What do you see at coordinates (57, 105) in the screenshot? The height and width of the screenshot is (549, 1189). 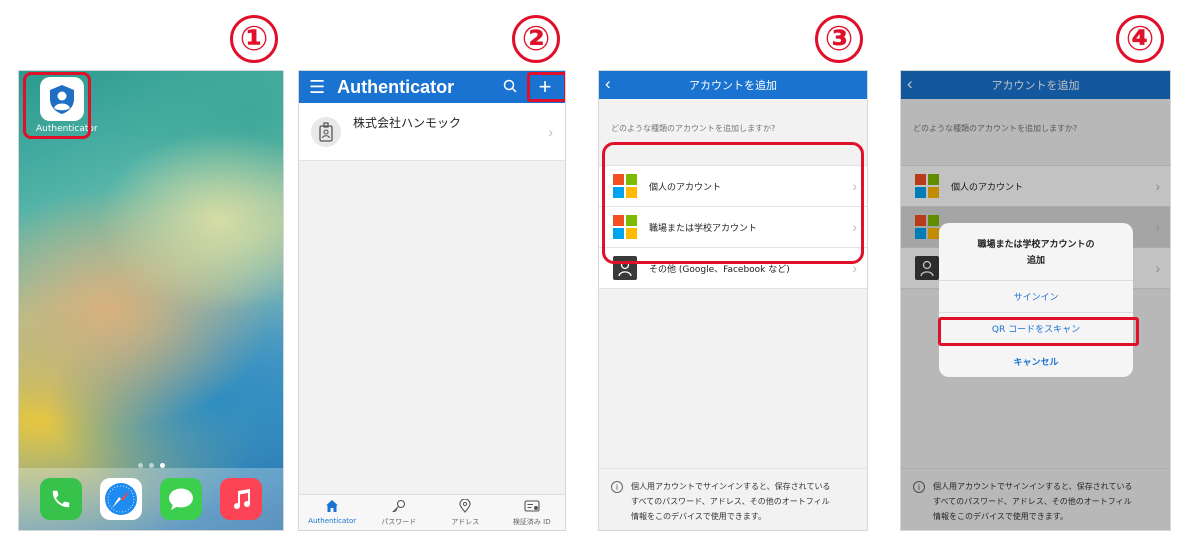 I see `highlight-authenticator-app` at bounding box center [57, 105].